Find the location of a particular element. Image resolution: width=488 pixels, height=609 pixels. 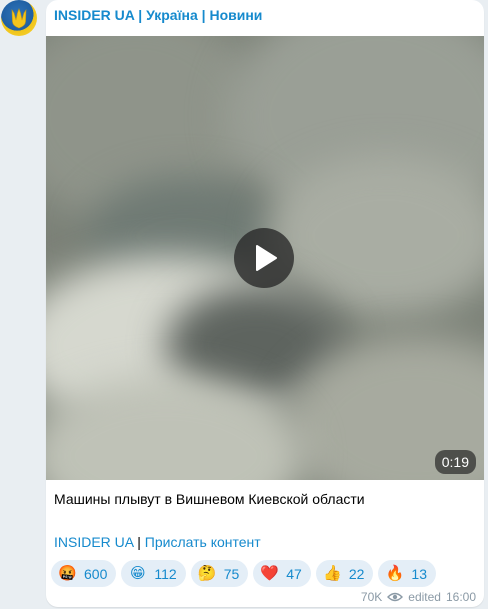

eye-icon is located at coordinates (395, 597).